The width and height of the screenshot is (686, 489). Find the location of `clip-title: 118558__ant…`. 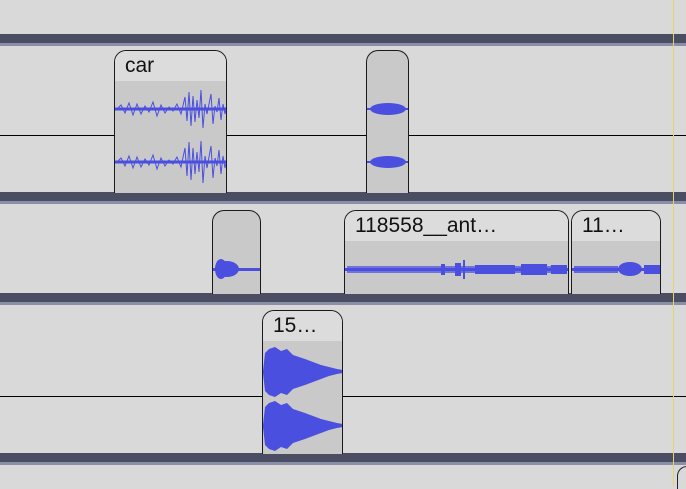

clip-title: 118558__ant… is located at coordinates (456, 226).